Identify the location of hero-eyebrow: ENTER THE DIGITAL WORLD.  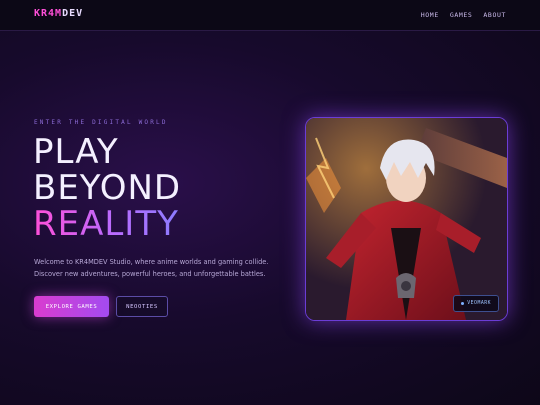
(101, 122).